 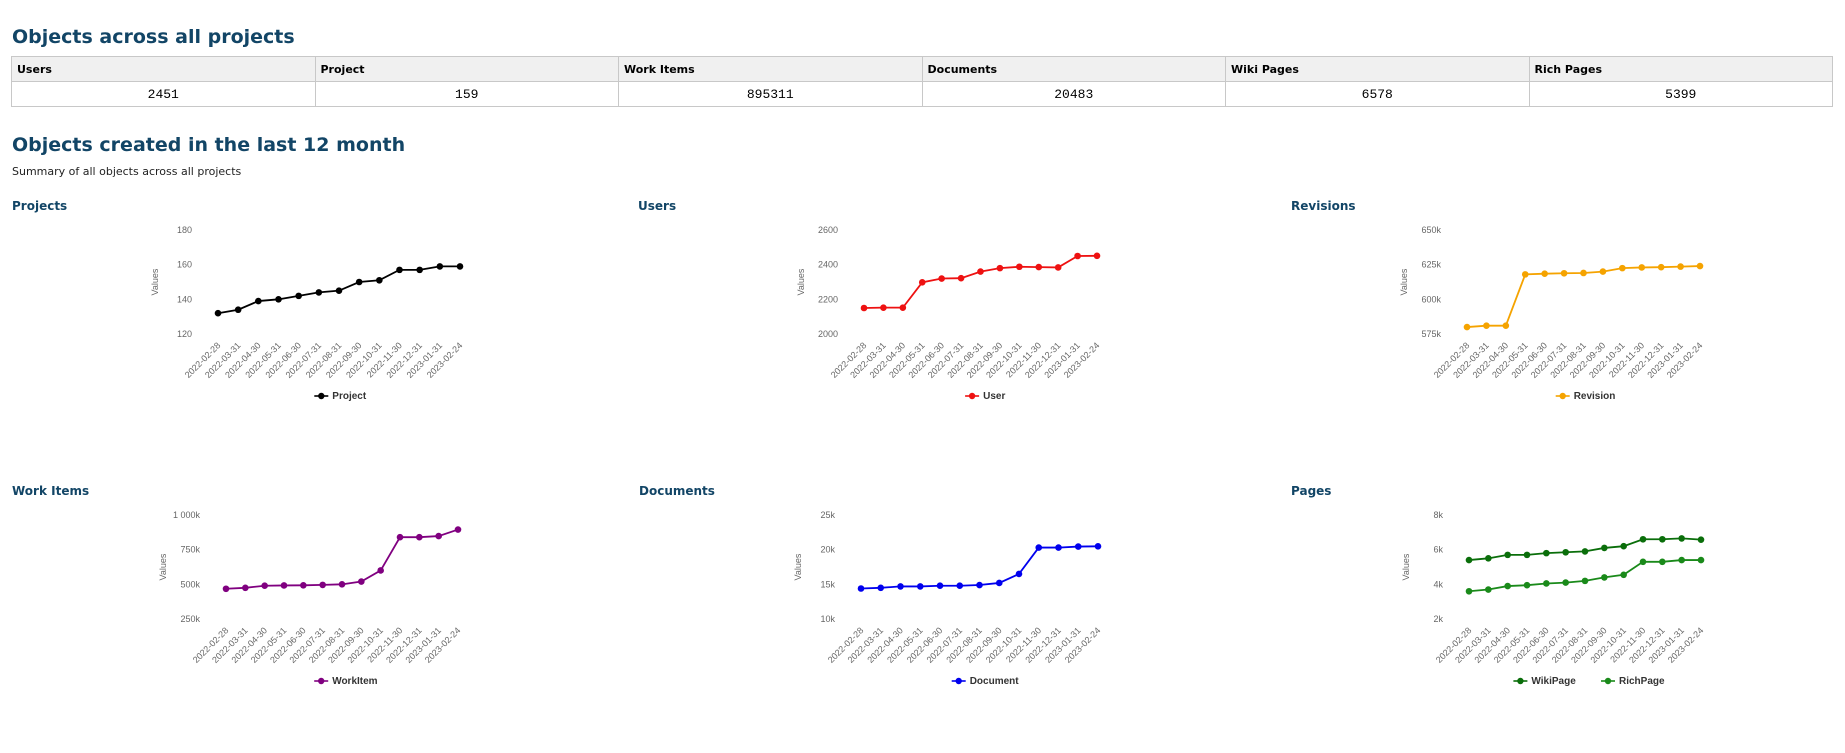 What do you see at coordinates (1073, 94) in the screenshot?
I see `value-documents: 20483` at bounding box center [1073, 94].